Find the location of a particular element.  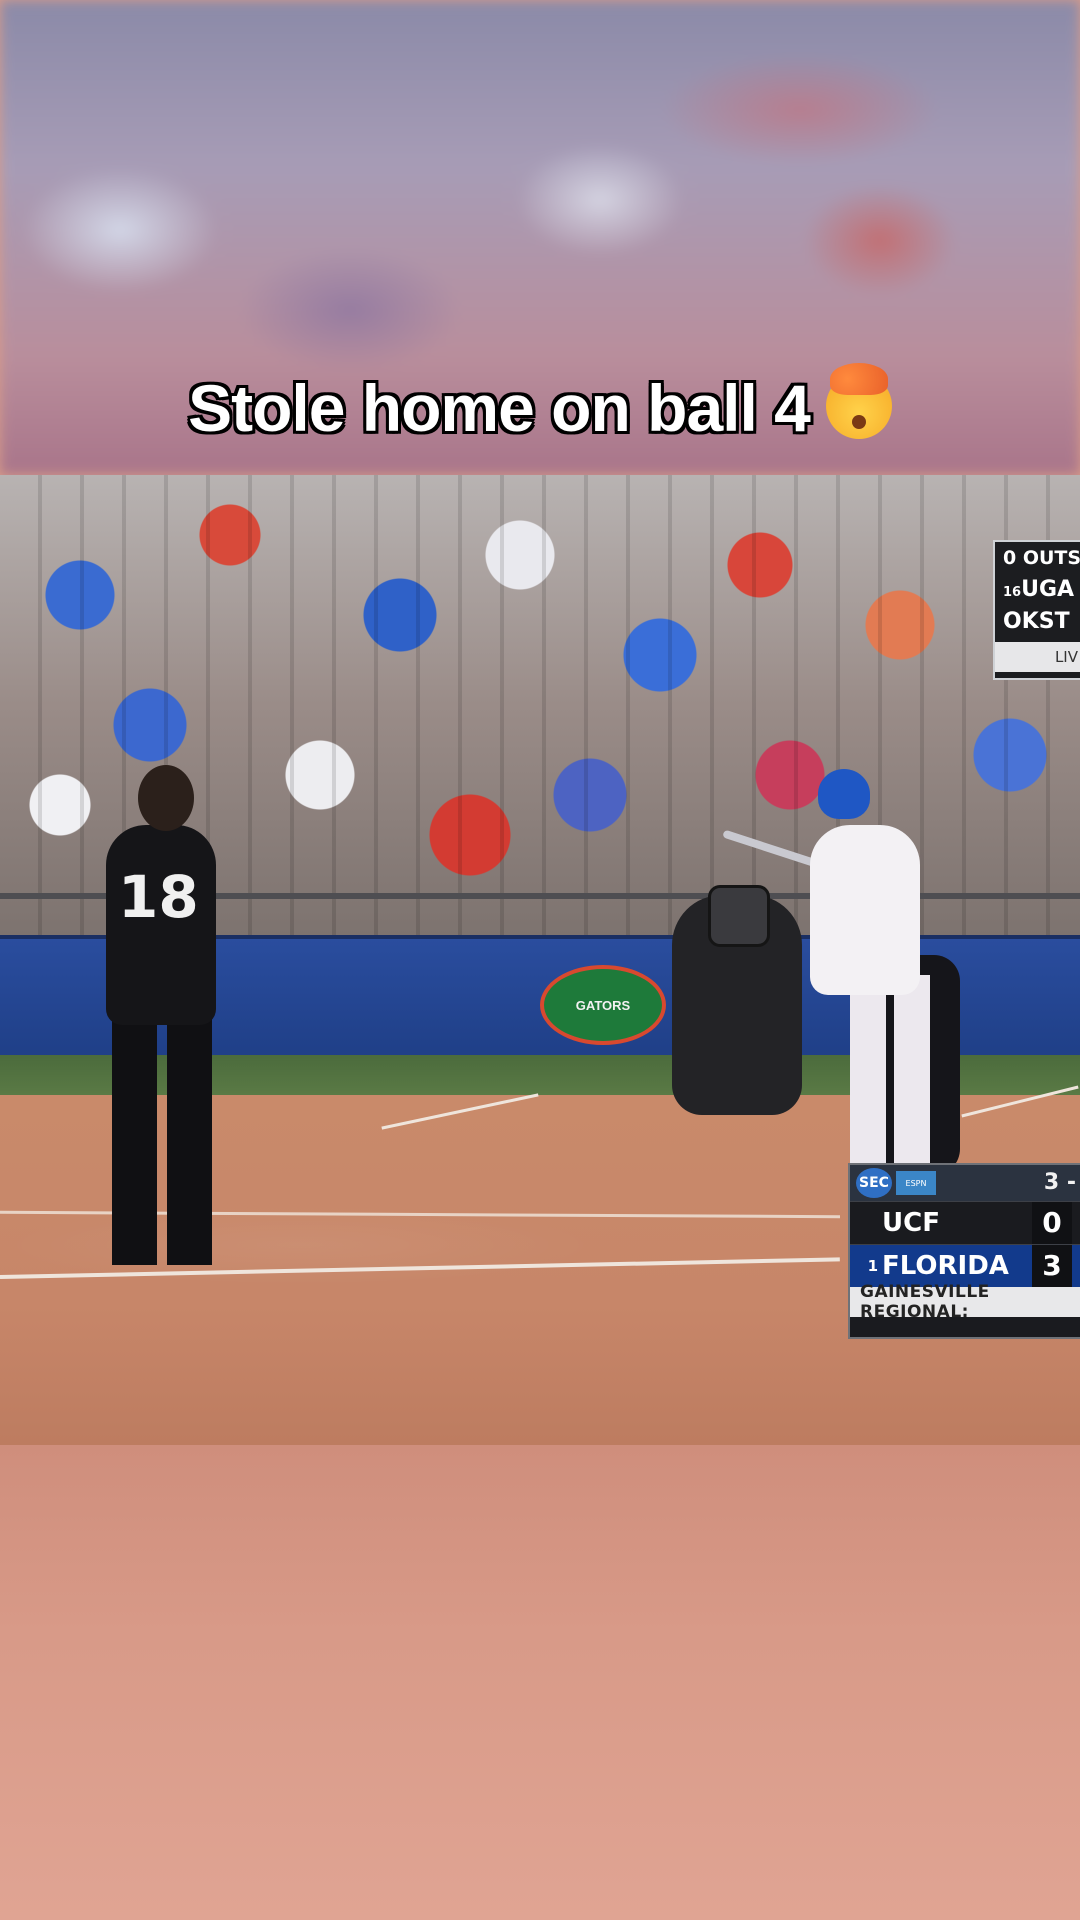

ticker-team-1: 16UGA is located at coordinates (1039, 589).